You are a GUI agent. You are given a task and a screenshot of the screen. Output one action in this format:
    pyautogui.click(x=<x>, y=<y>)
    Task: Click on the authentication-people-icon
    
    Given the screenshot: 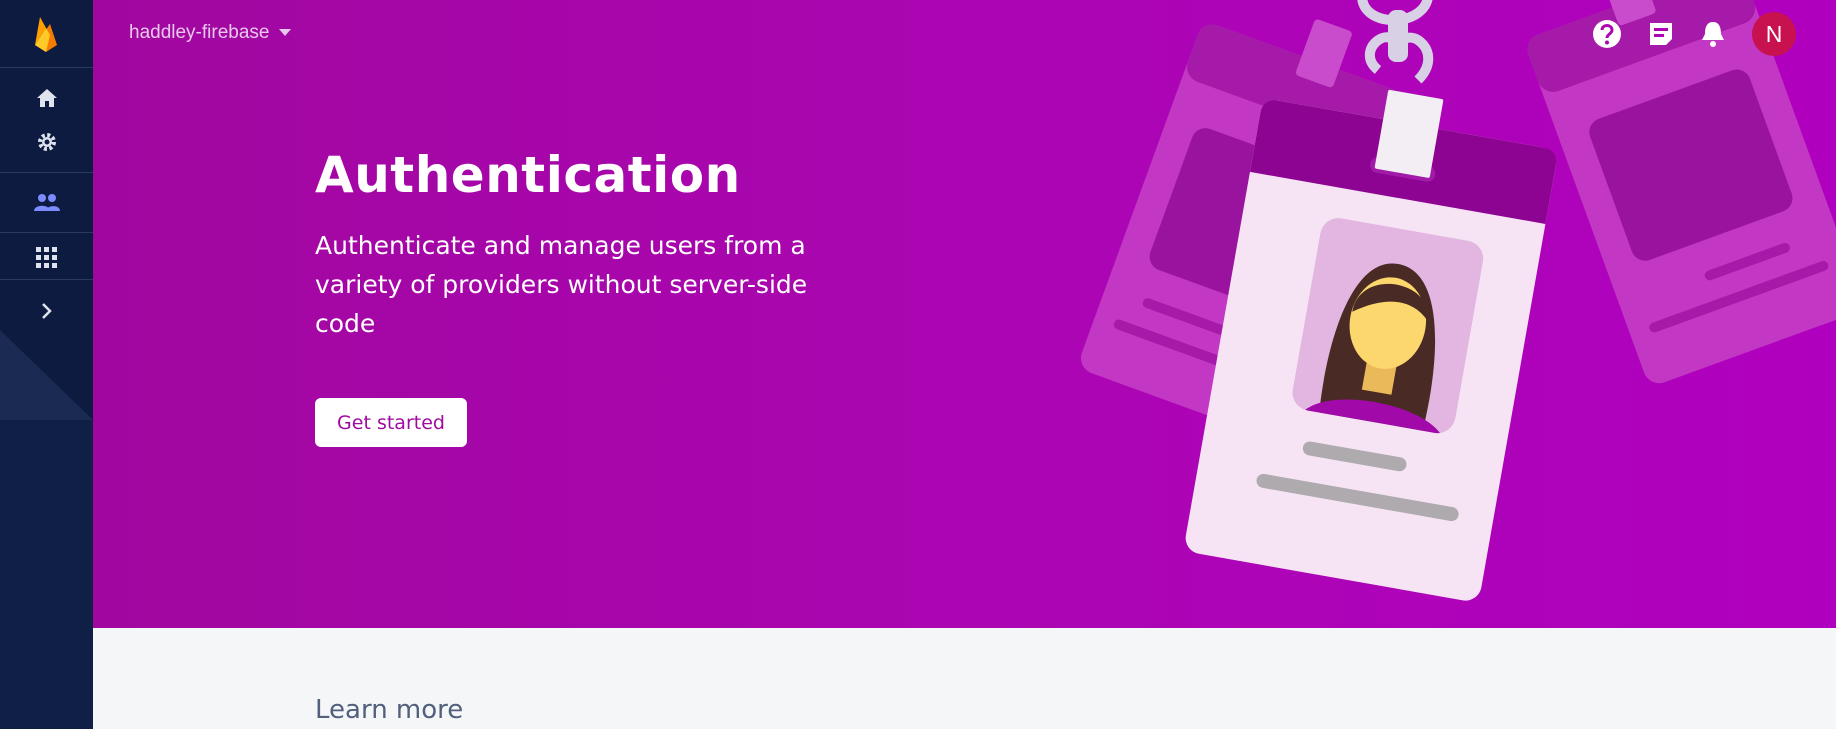 What is the action you would take?
    pyautogui.click(x=46, y=203)
    